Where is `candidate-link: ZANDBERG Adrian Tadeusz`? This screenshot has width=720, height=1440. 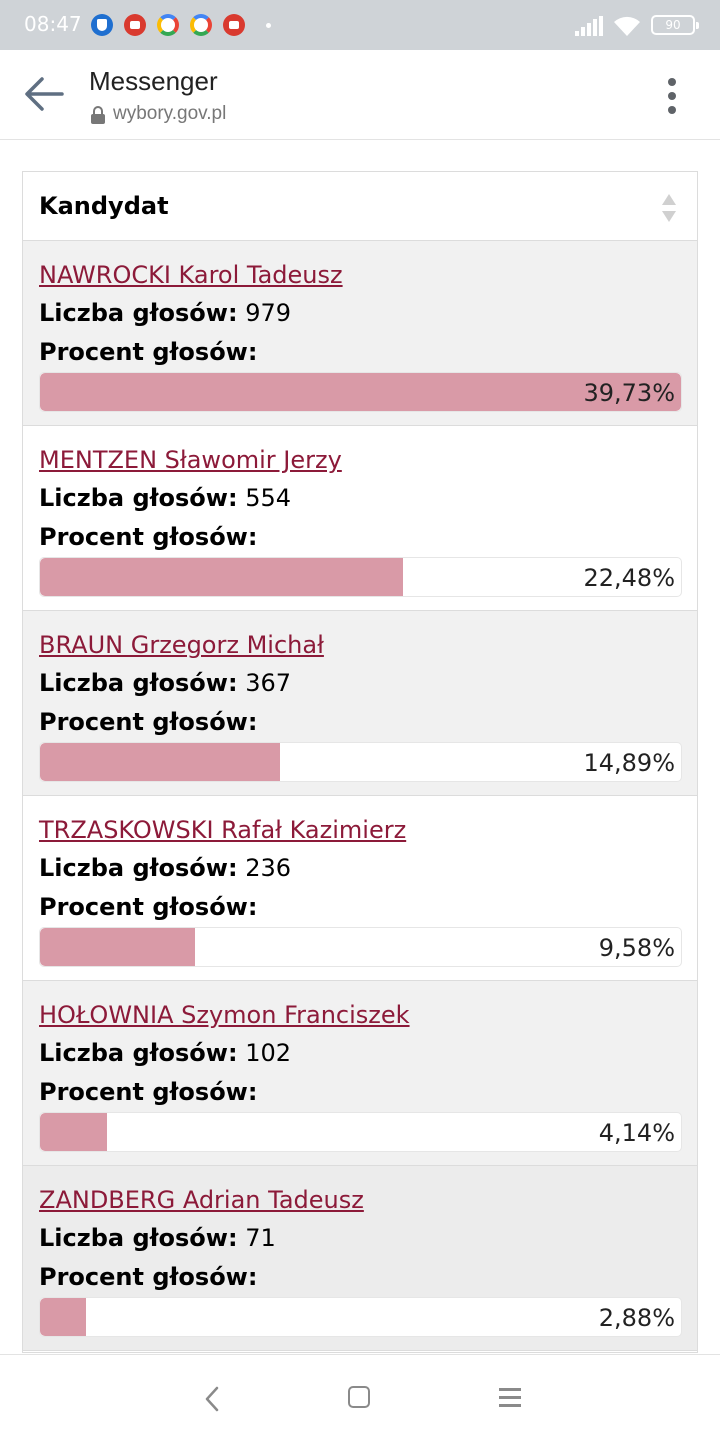 candidate-link: ZANDBERG Adrian Tadeusz is located at coordinates (201, 1200).